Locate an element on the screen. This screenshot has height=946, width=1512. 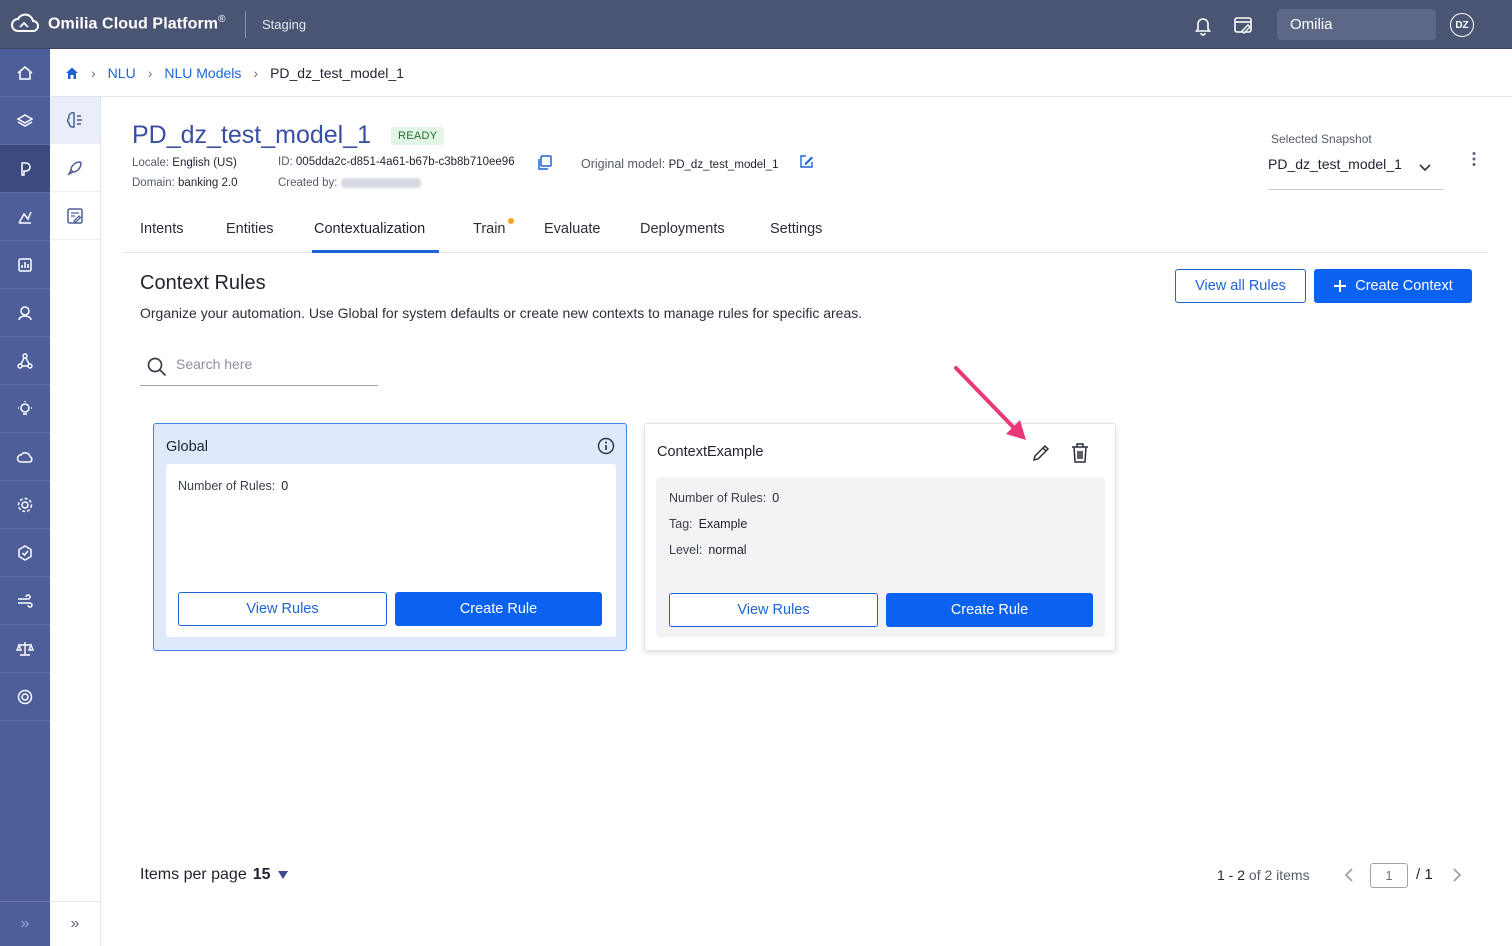
hexagon-icon is located at coordinates (25, 553).